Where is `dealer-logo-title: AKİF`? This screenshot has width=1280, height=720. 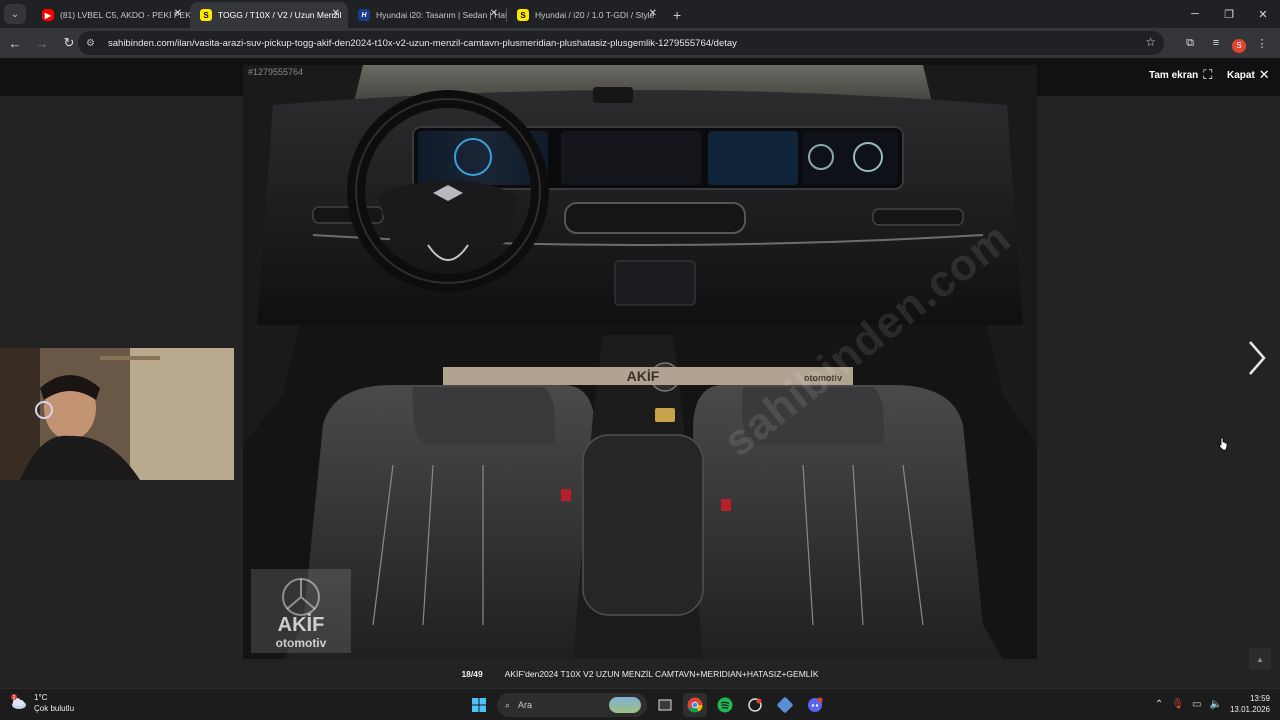 dealer-logo-title: AKİF is located at coordinates (301, 624).